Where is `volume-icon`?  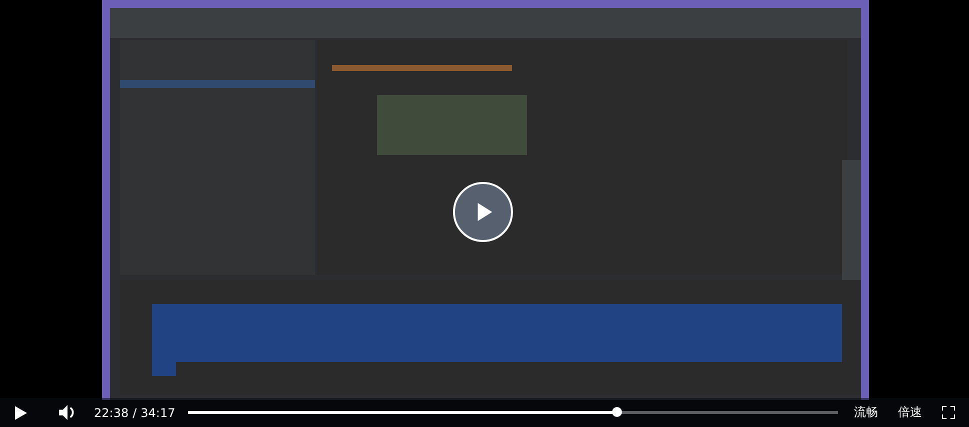 volume-icon is located at coordinates (67, 412).